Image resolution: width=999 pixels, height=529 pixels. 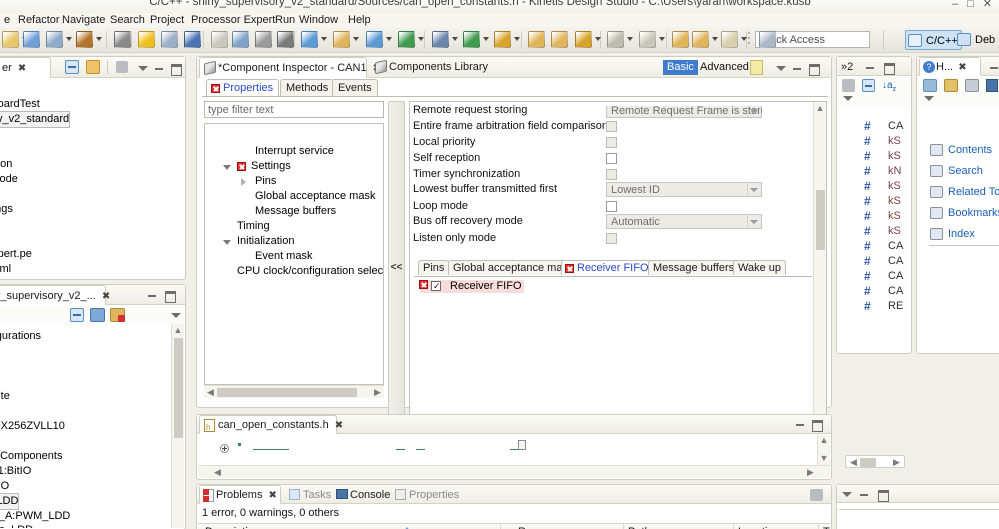 What do you see at coordinates (243, 182) in the screenshot?
I see `chevron-right-icon` at bounding box center [243, 182].